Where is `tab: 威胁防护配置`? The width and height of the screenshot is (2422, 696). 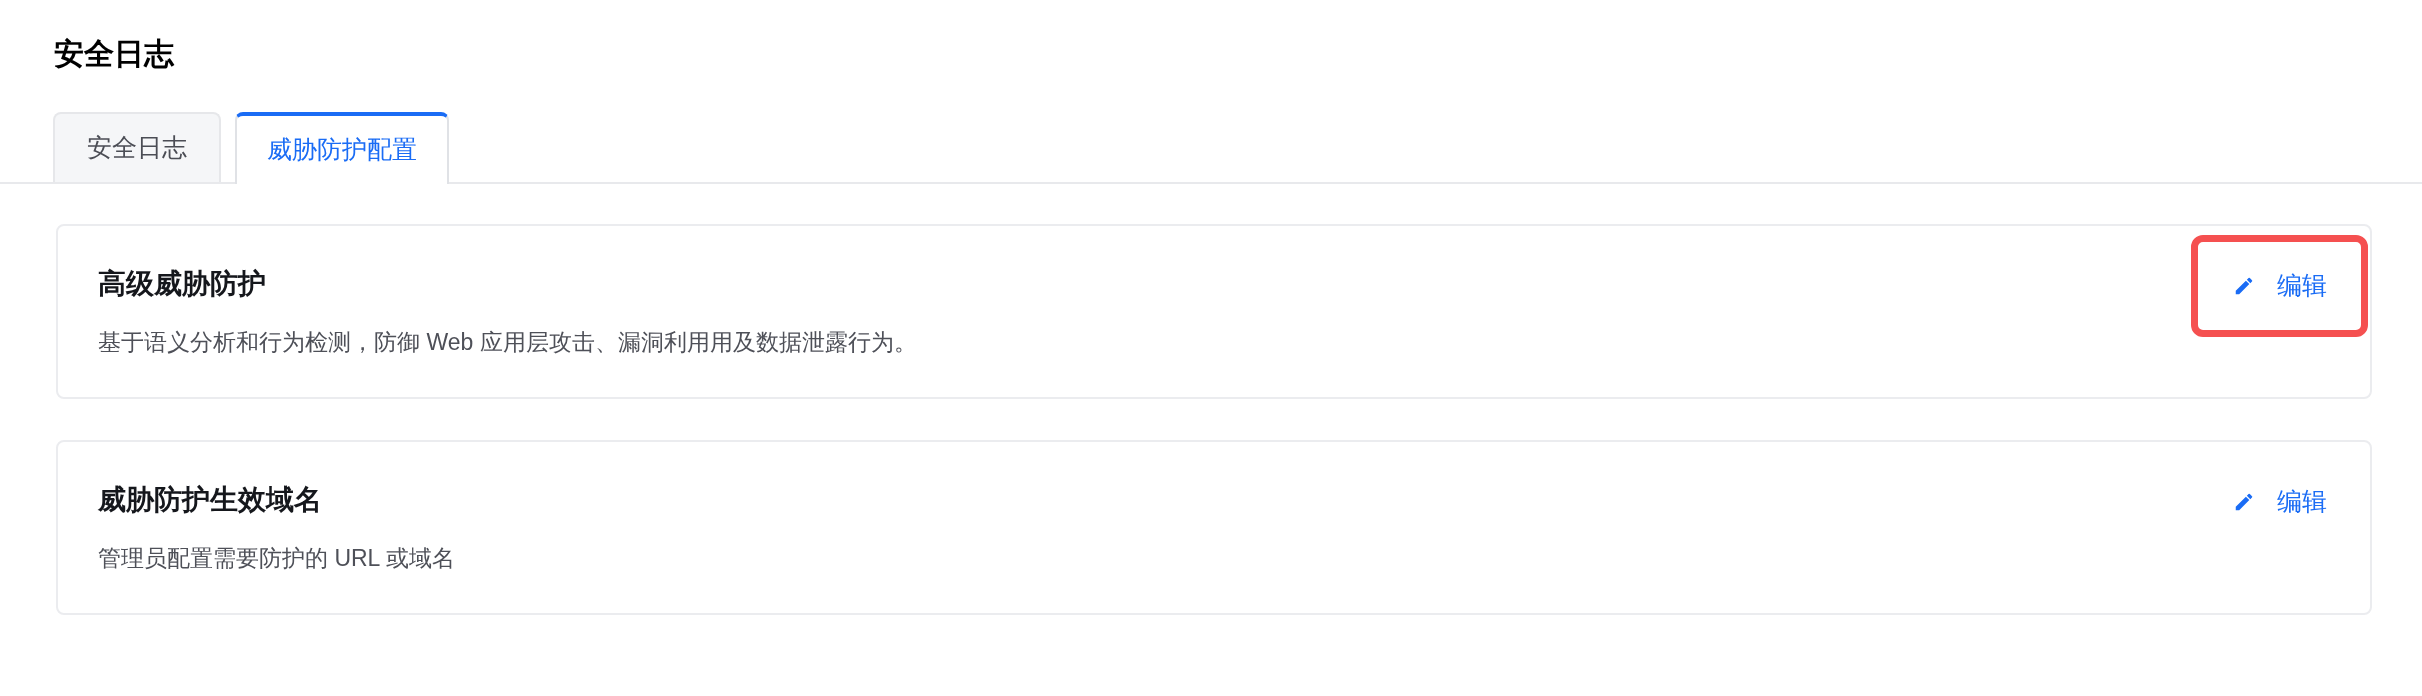 tab: 威胁防护配置 is located at coordinates (342, 148).